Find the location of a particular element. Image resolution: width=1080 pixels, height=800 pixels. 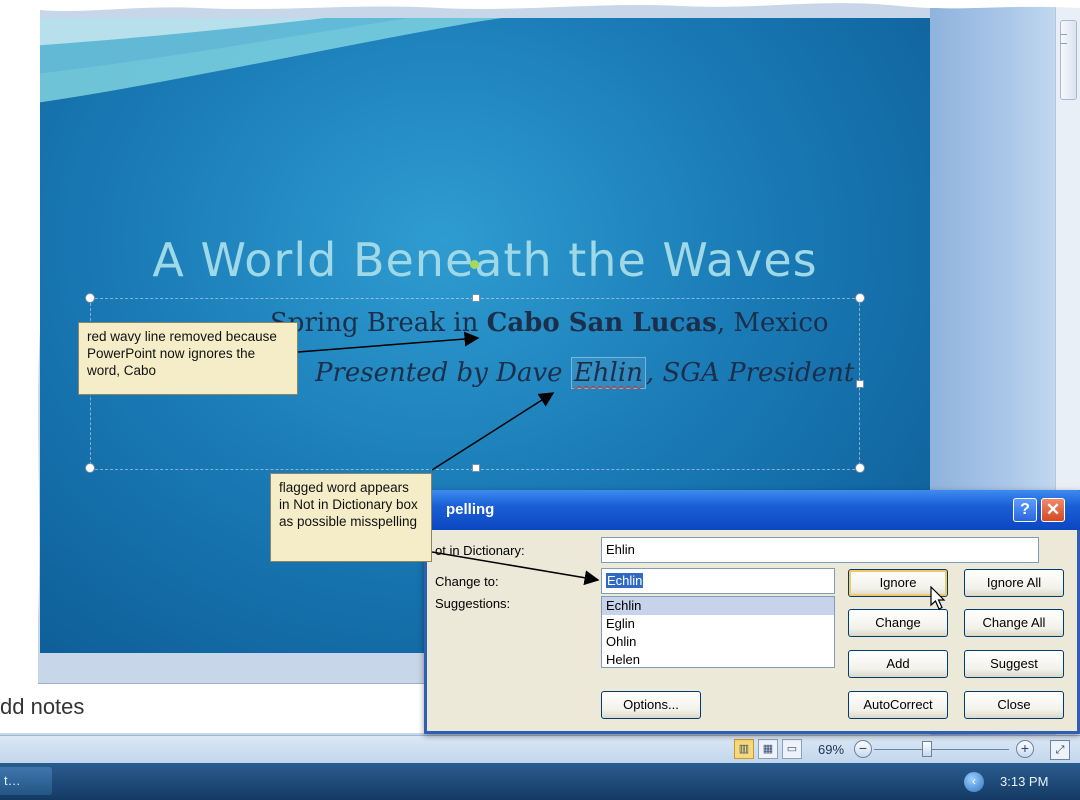

zoom-slider-thumb is located at coordinates (927, 749).